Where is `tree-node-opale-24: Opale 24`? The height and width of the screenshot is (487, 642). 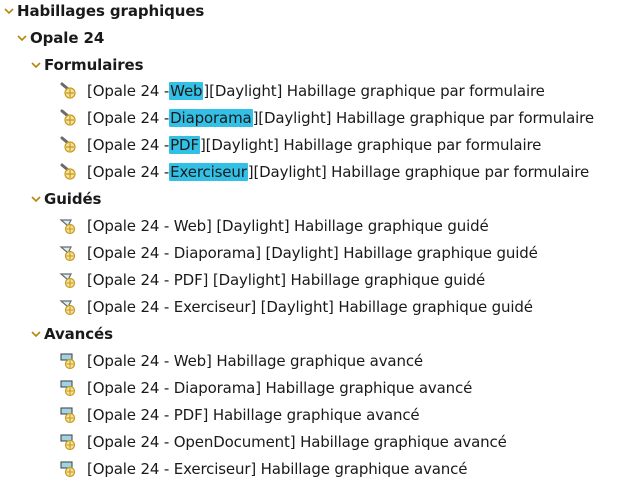
tree-node-opale-24: Opale 24 is located at coordinates (60, 37).